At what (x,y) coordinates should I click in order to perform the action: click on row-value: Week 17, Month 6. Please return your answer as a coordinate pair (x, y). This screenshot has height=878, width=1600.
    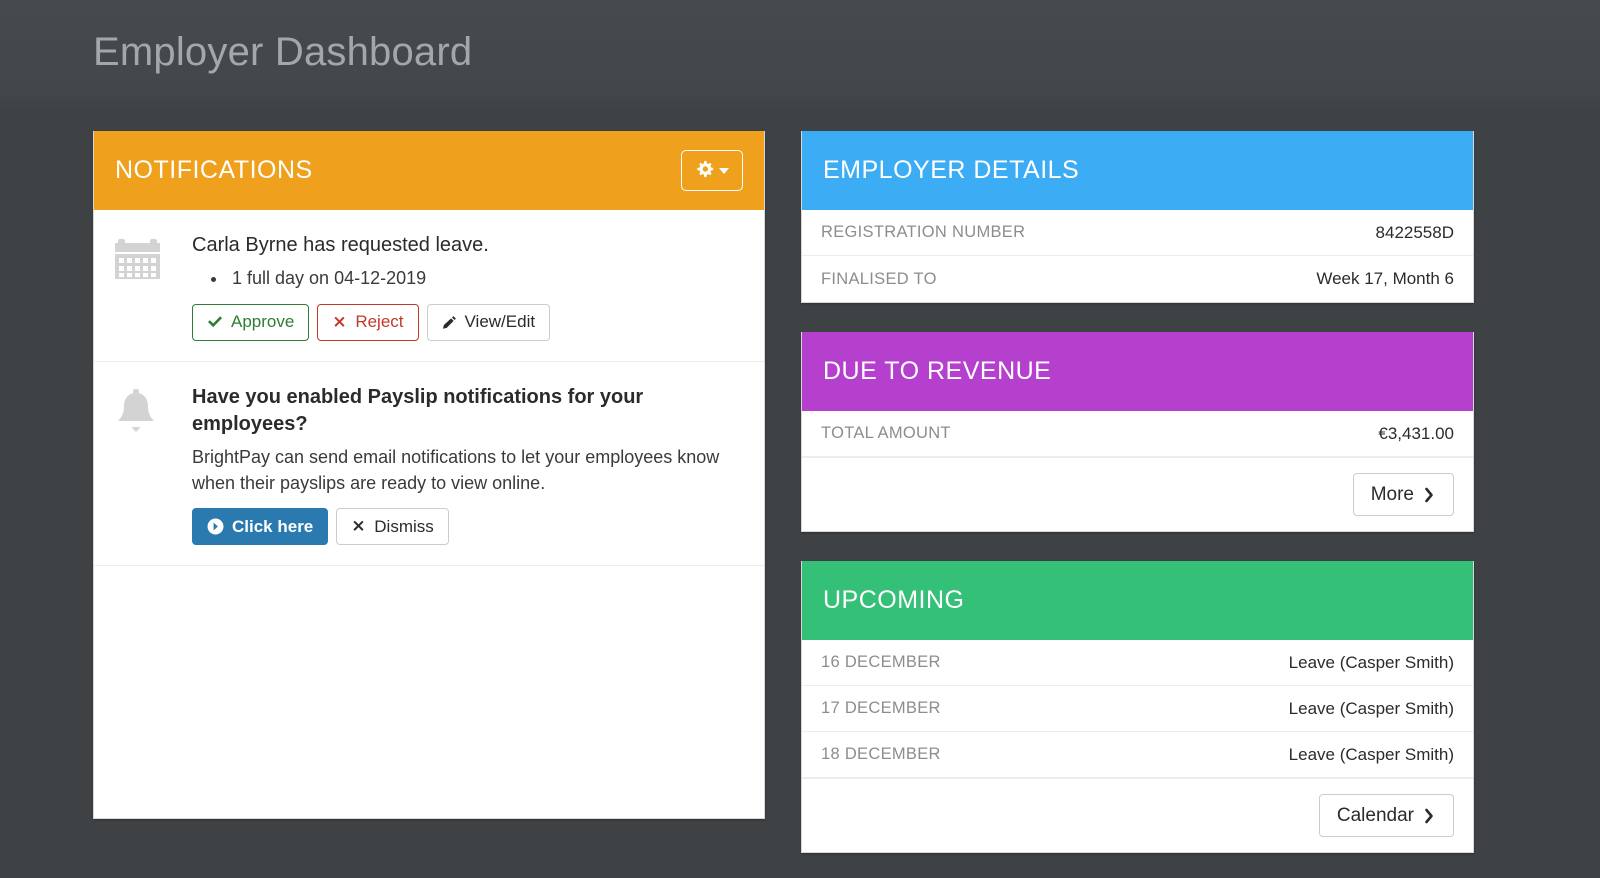
    Looking at the image, I should click on (1385, 278).